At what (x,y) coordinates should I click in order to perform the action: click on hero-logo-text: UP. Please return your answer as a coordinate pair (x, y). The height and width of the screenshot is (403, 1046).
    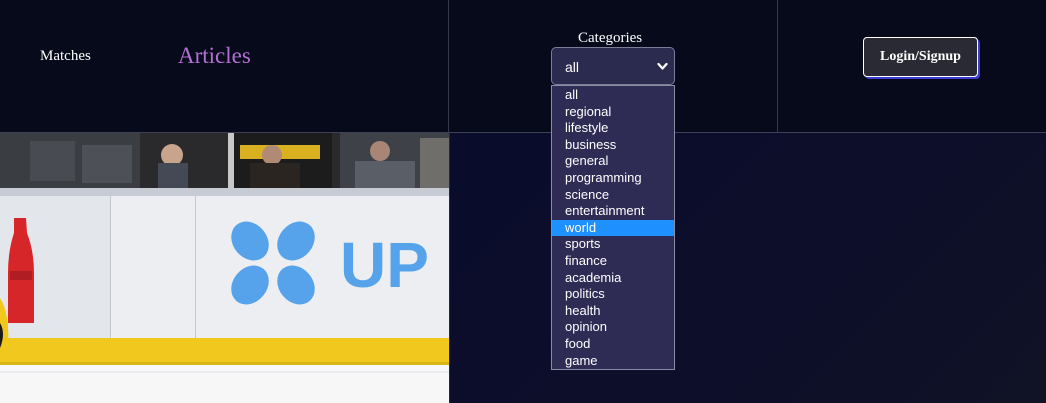
    Looking at the image, I should click on (384, 265).